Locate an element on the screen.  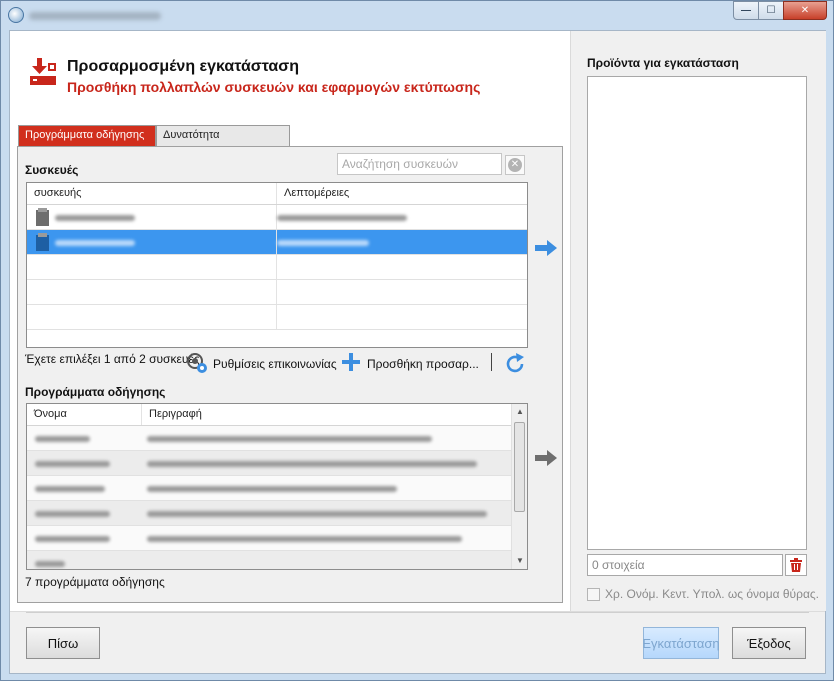
toolbar-separator is located at coordinates (491, 362).